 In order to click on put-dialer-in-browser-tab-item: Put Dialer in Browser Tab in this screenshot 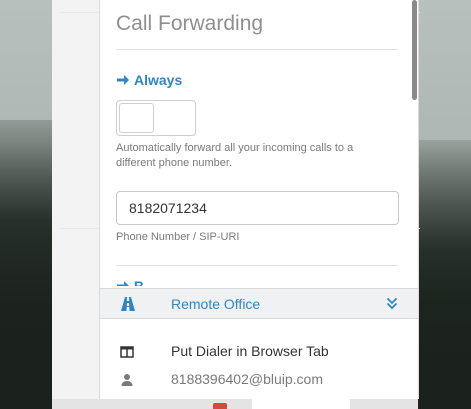, I will do `click(259, 353)`.